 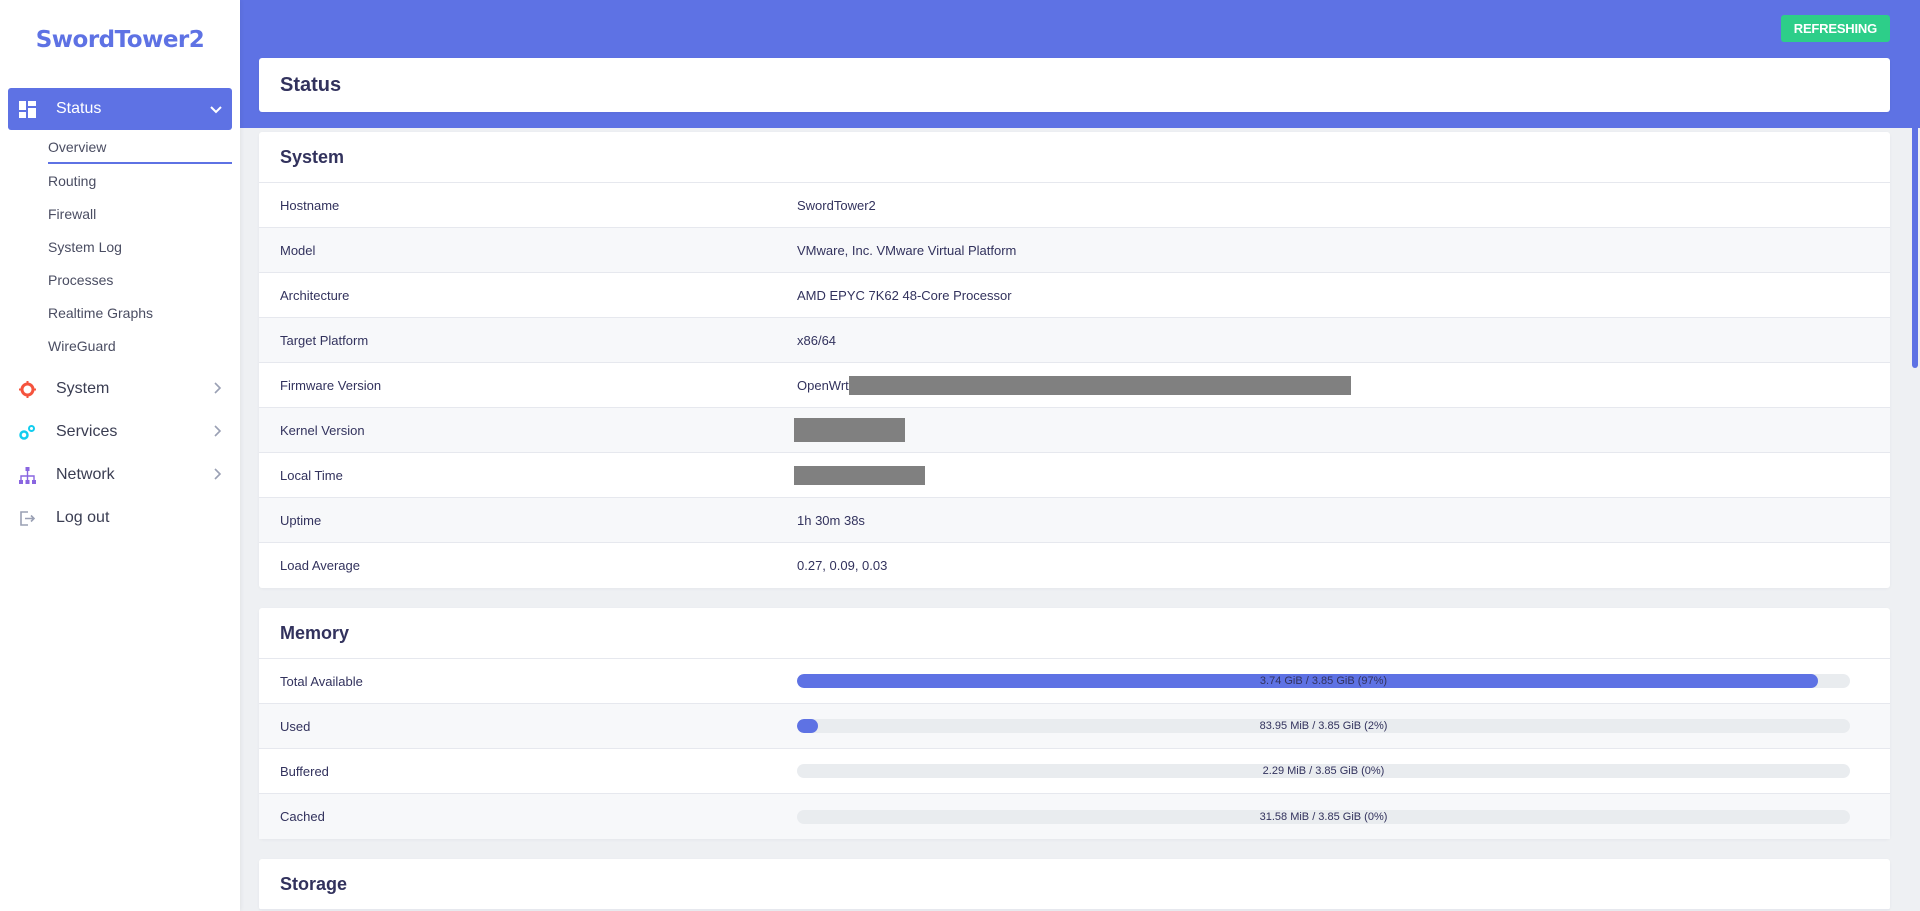 What do you see at coordinates (120, 518) in the screenshot?
I see `sidebar-item-logout: Log out` at bounding box center [120, 518].